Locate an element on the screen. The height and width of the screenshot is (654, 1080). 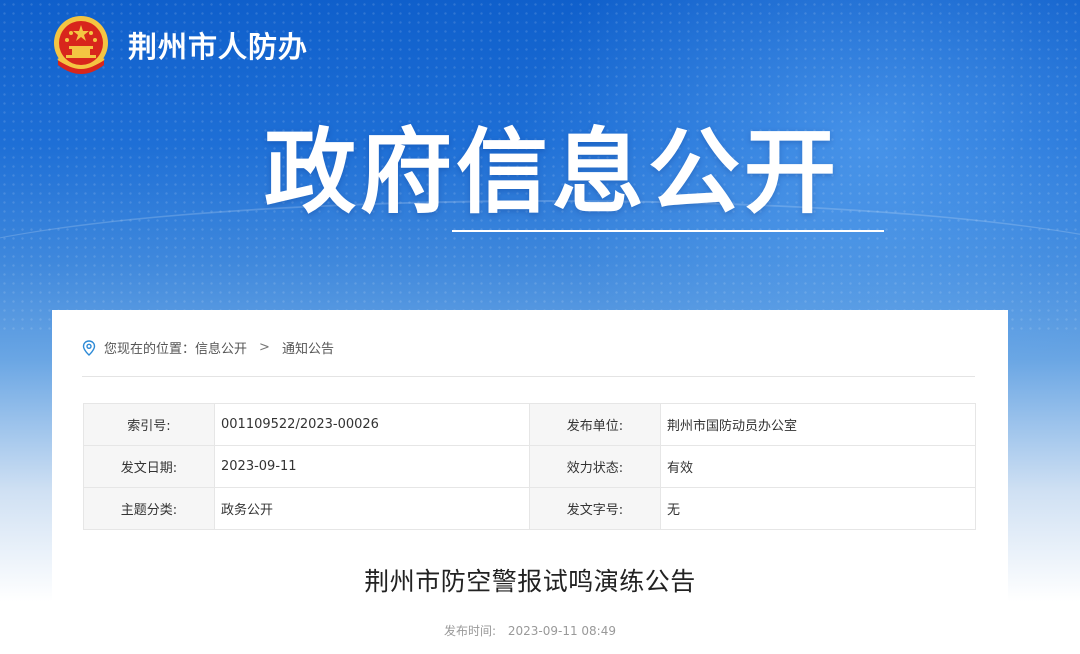
table-row: 主题分类: 政务公开 发文字号: 无 is located at coordinates (529, 508).